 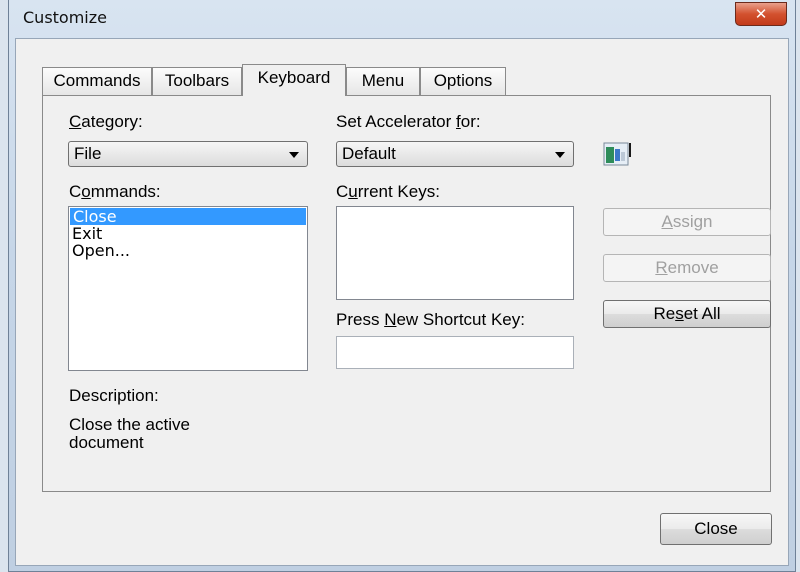 I want to click on description-text: Close the active document, so click(x=129, y=433).